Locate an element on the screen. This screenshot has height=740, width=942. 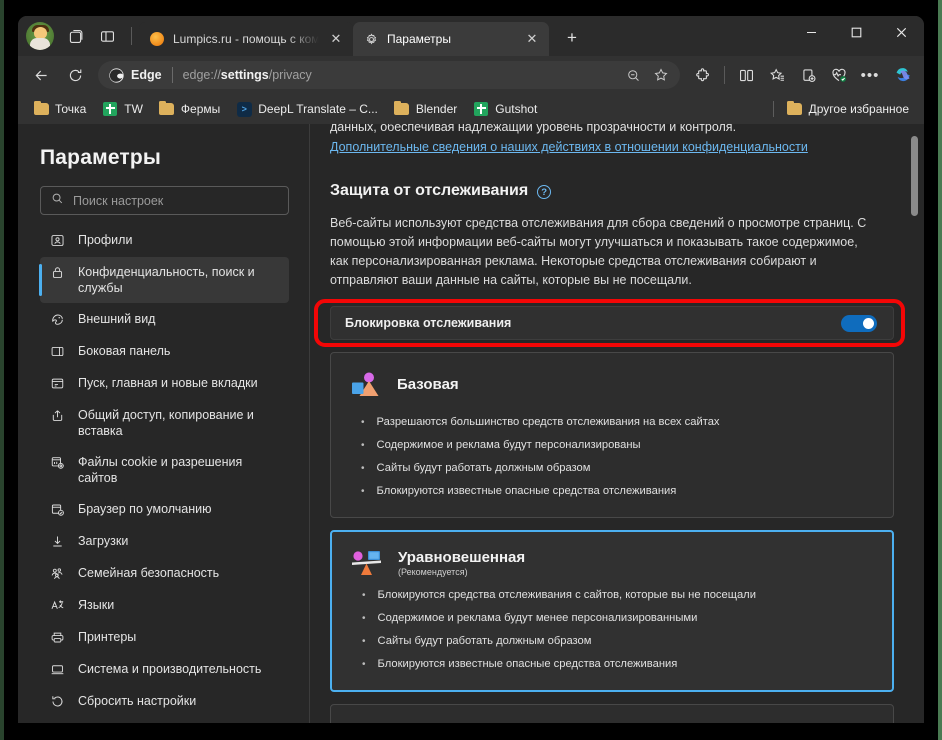
bookmark-gutshot: Gutshot is located at coordinates (505, 109).